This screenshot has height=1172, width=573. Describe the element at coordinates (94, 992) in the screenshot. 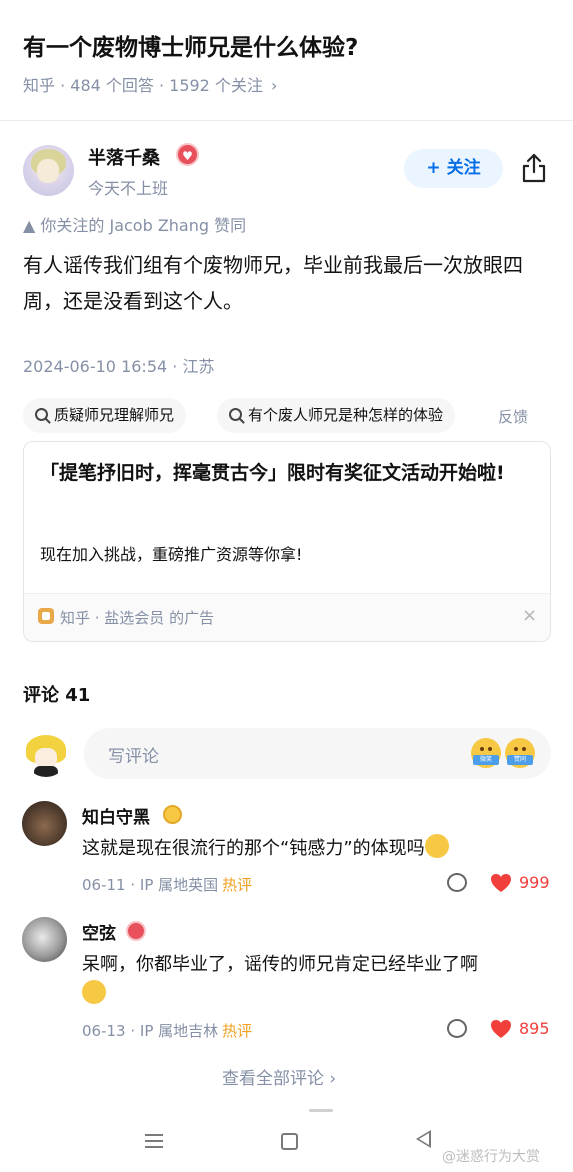

I see `laughing-emoji-icon` at that location.